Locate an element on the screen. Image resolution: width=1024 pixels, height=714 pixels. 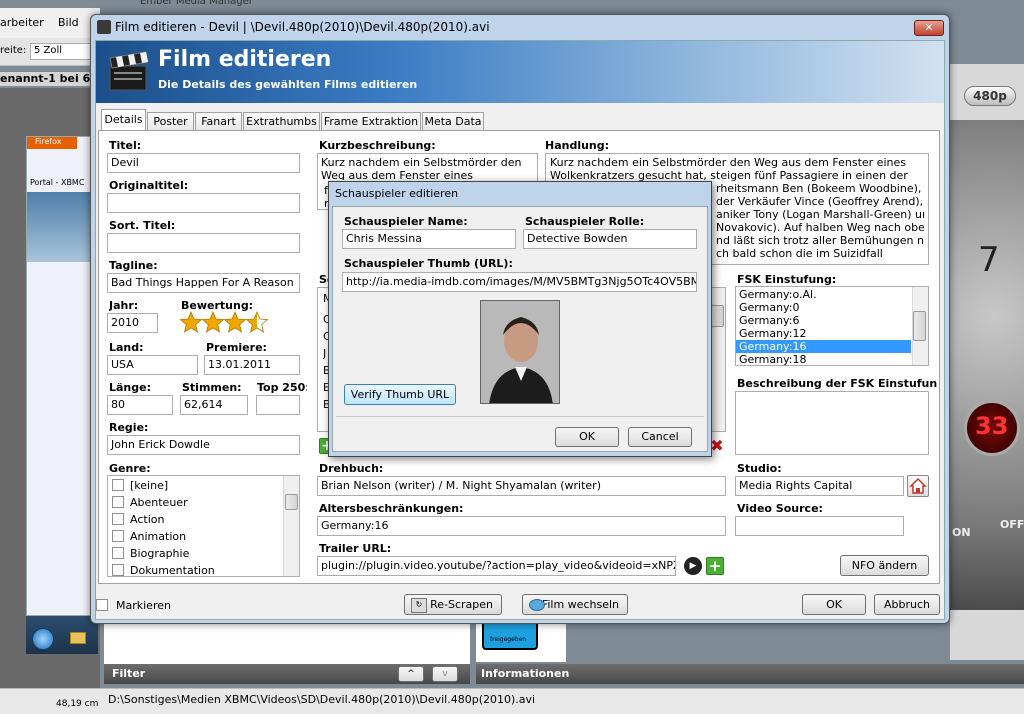
fsk-item-selected: Germany:16 is located at coordinates (823, 346).